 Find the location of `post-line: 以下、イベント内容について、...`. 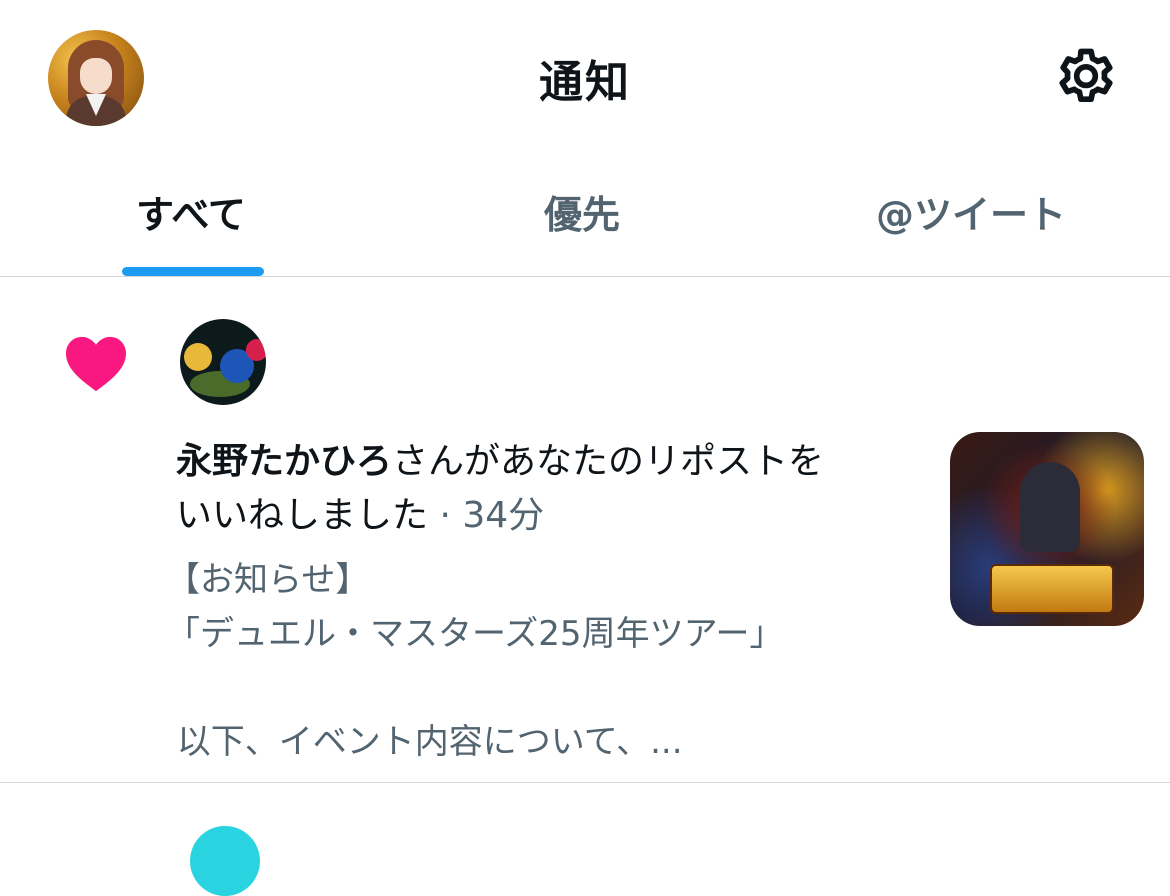

post-line: 以下、イベント内容について、... is located at coordinates (424, 742).